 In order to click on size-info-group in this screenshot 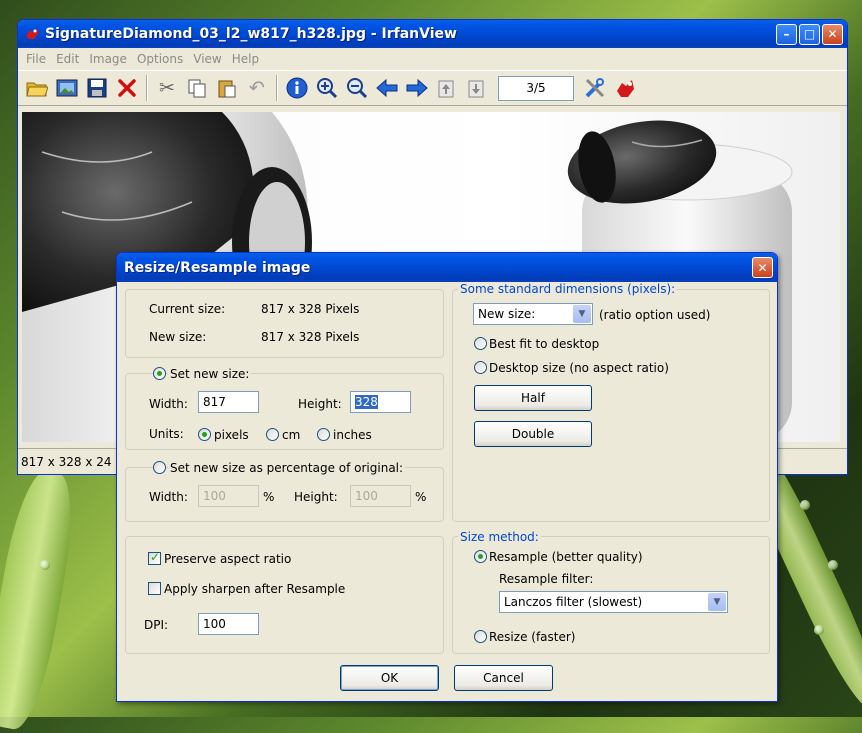, I will do `click(284, 323)`.